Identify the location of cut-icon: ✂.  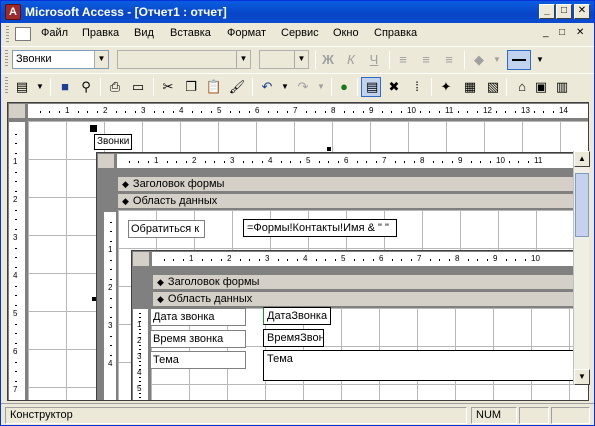
(168, 87).